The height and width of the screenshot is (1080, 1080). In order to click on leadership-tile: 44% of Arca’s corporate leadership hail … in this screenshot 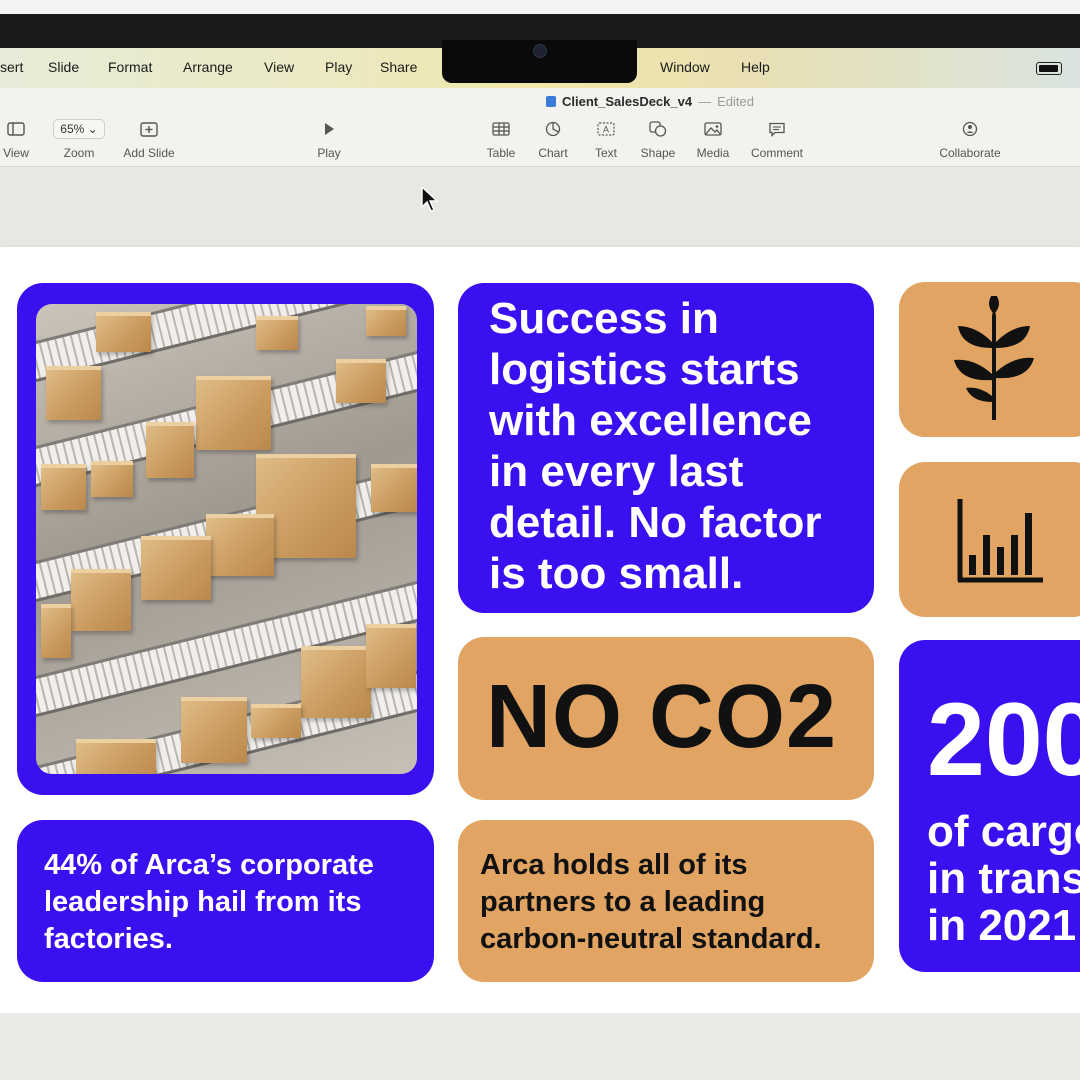, I will do `click(225, 901)`.